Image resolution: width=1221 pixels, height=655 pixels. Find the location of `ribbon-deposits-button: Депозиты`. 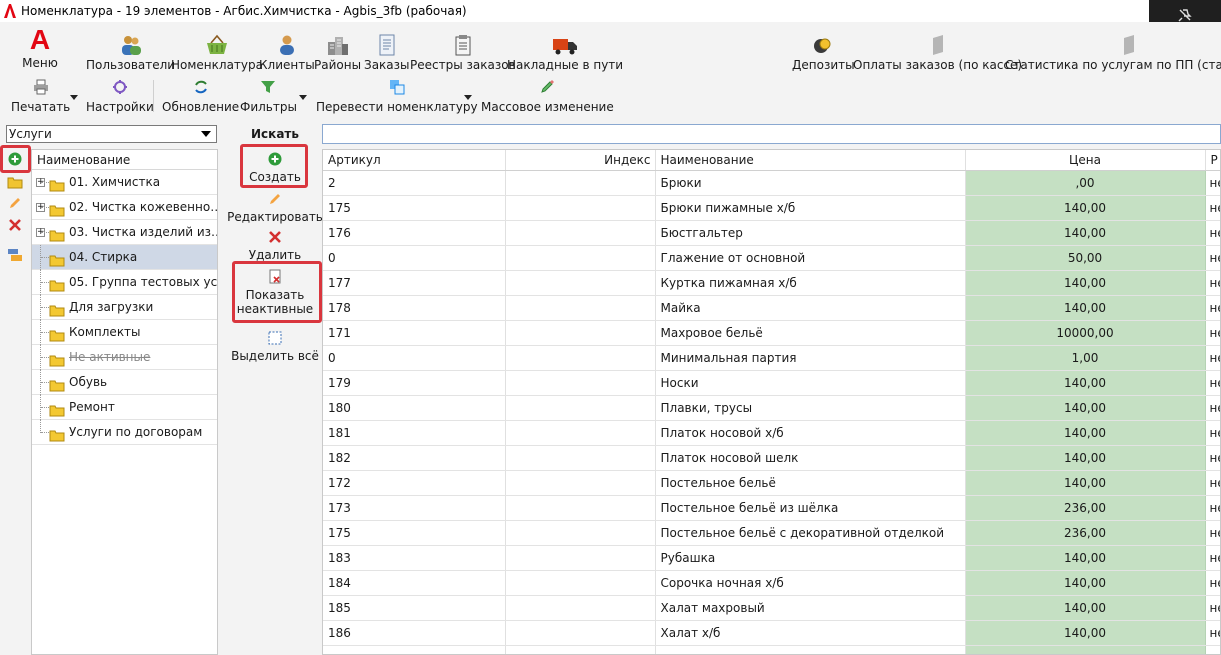

ribbon-deposits-button: Депозиты is located at coordinates (823, 51).